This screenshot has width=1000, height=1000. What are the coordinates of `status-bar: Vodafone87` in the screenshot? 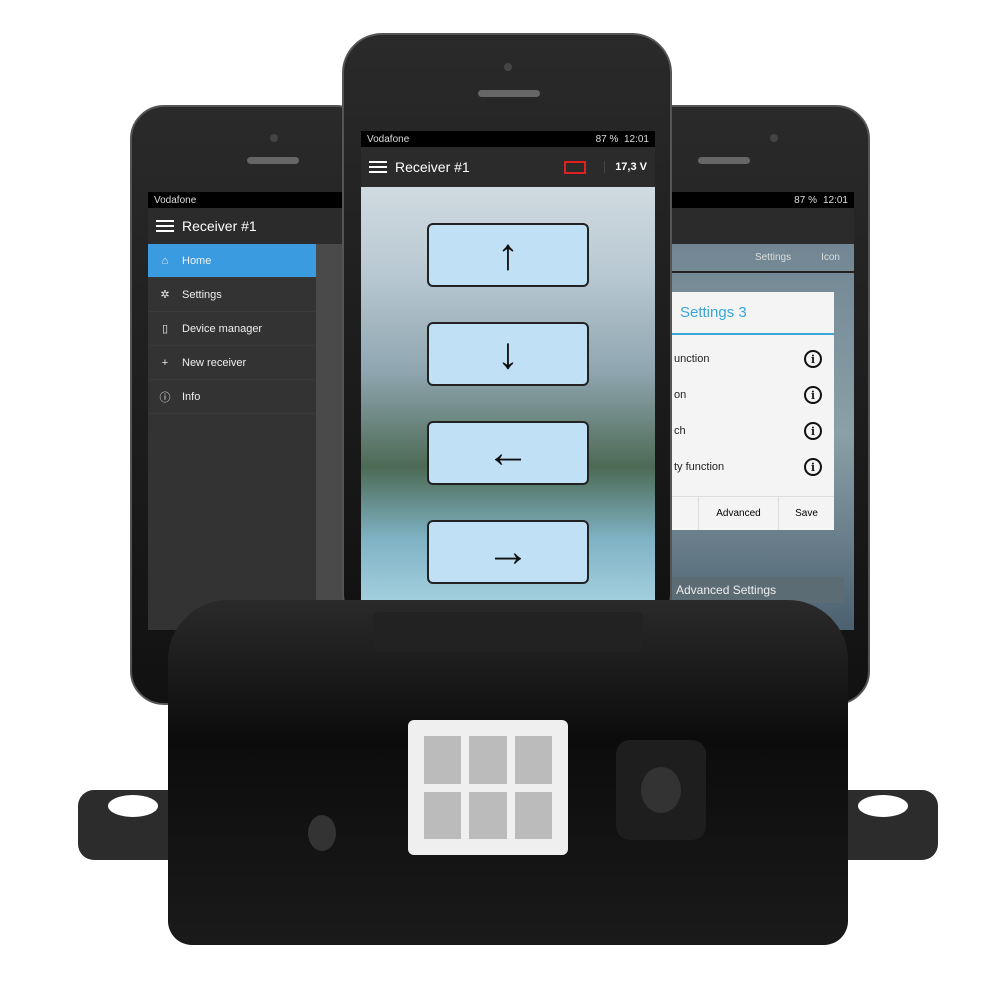 It's located at (259, 200).